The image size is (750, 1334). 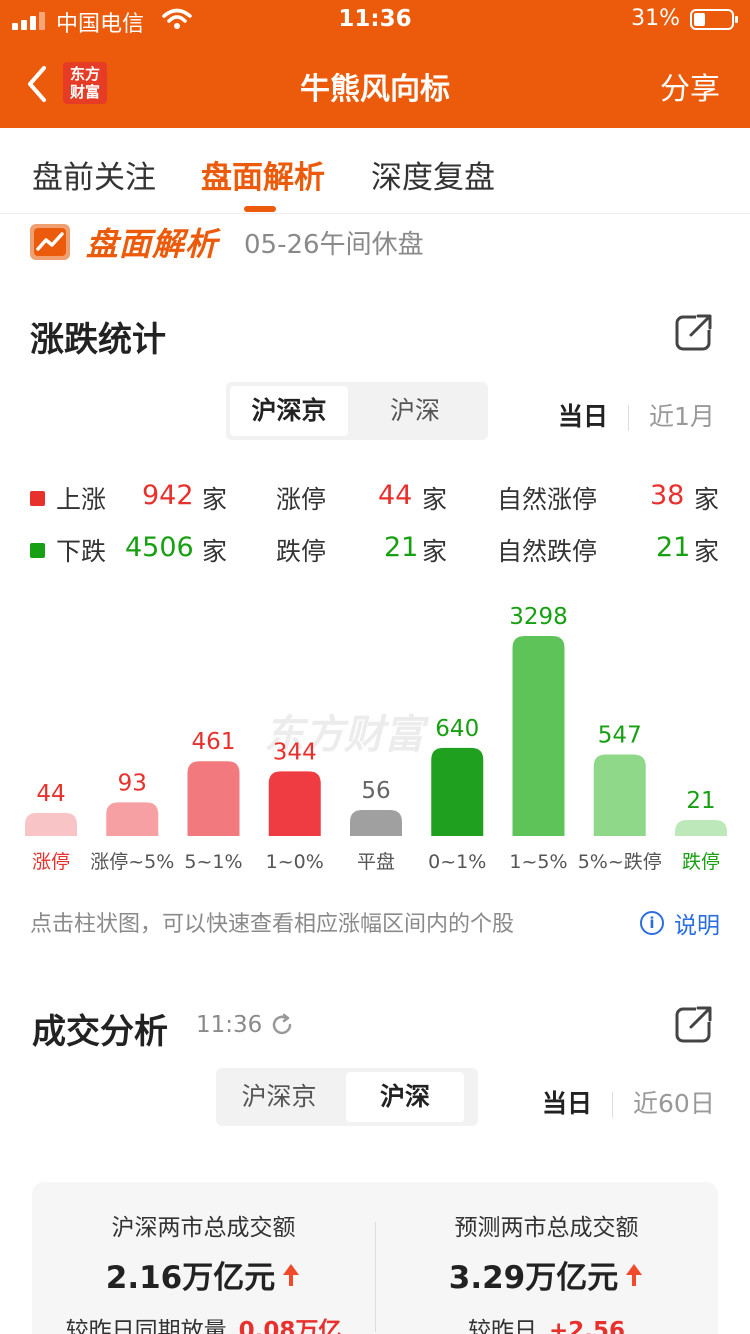 I want to click on battery-icon, so click(x=714, y=19).